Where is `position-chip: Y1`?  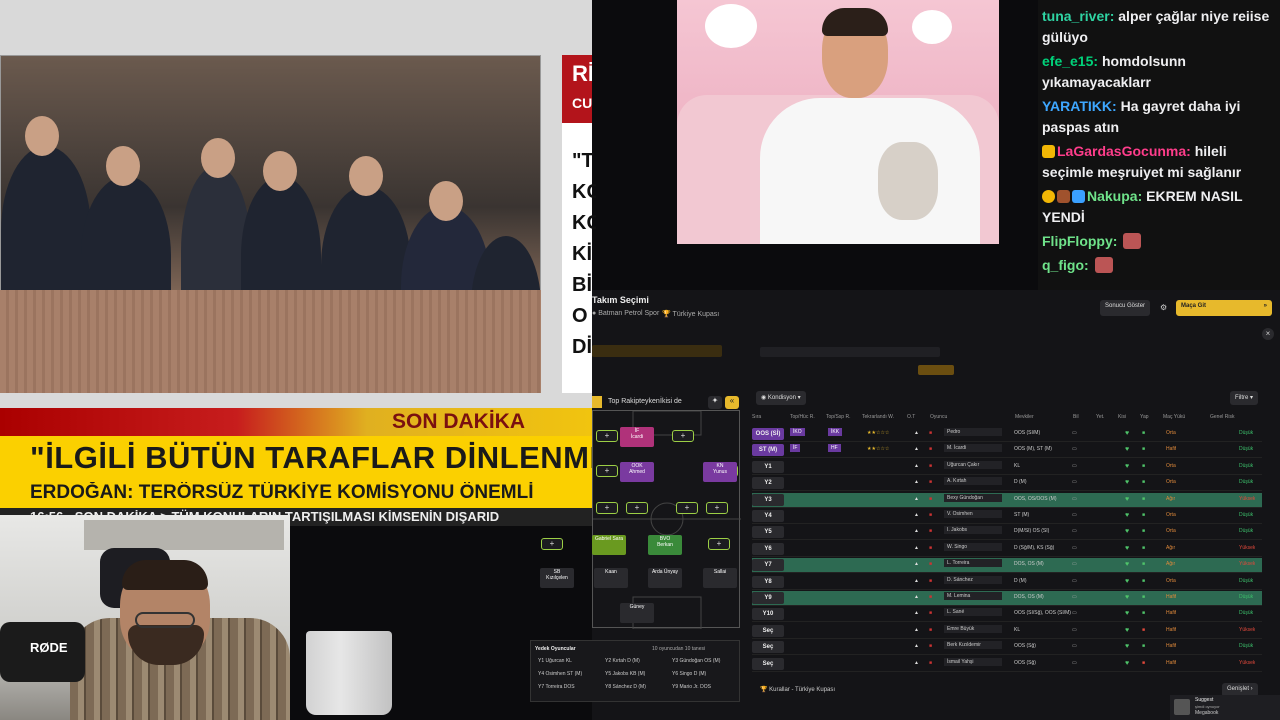
position-chip: Y1 is located at coordinates (768, 466).